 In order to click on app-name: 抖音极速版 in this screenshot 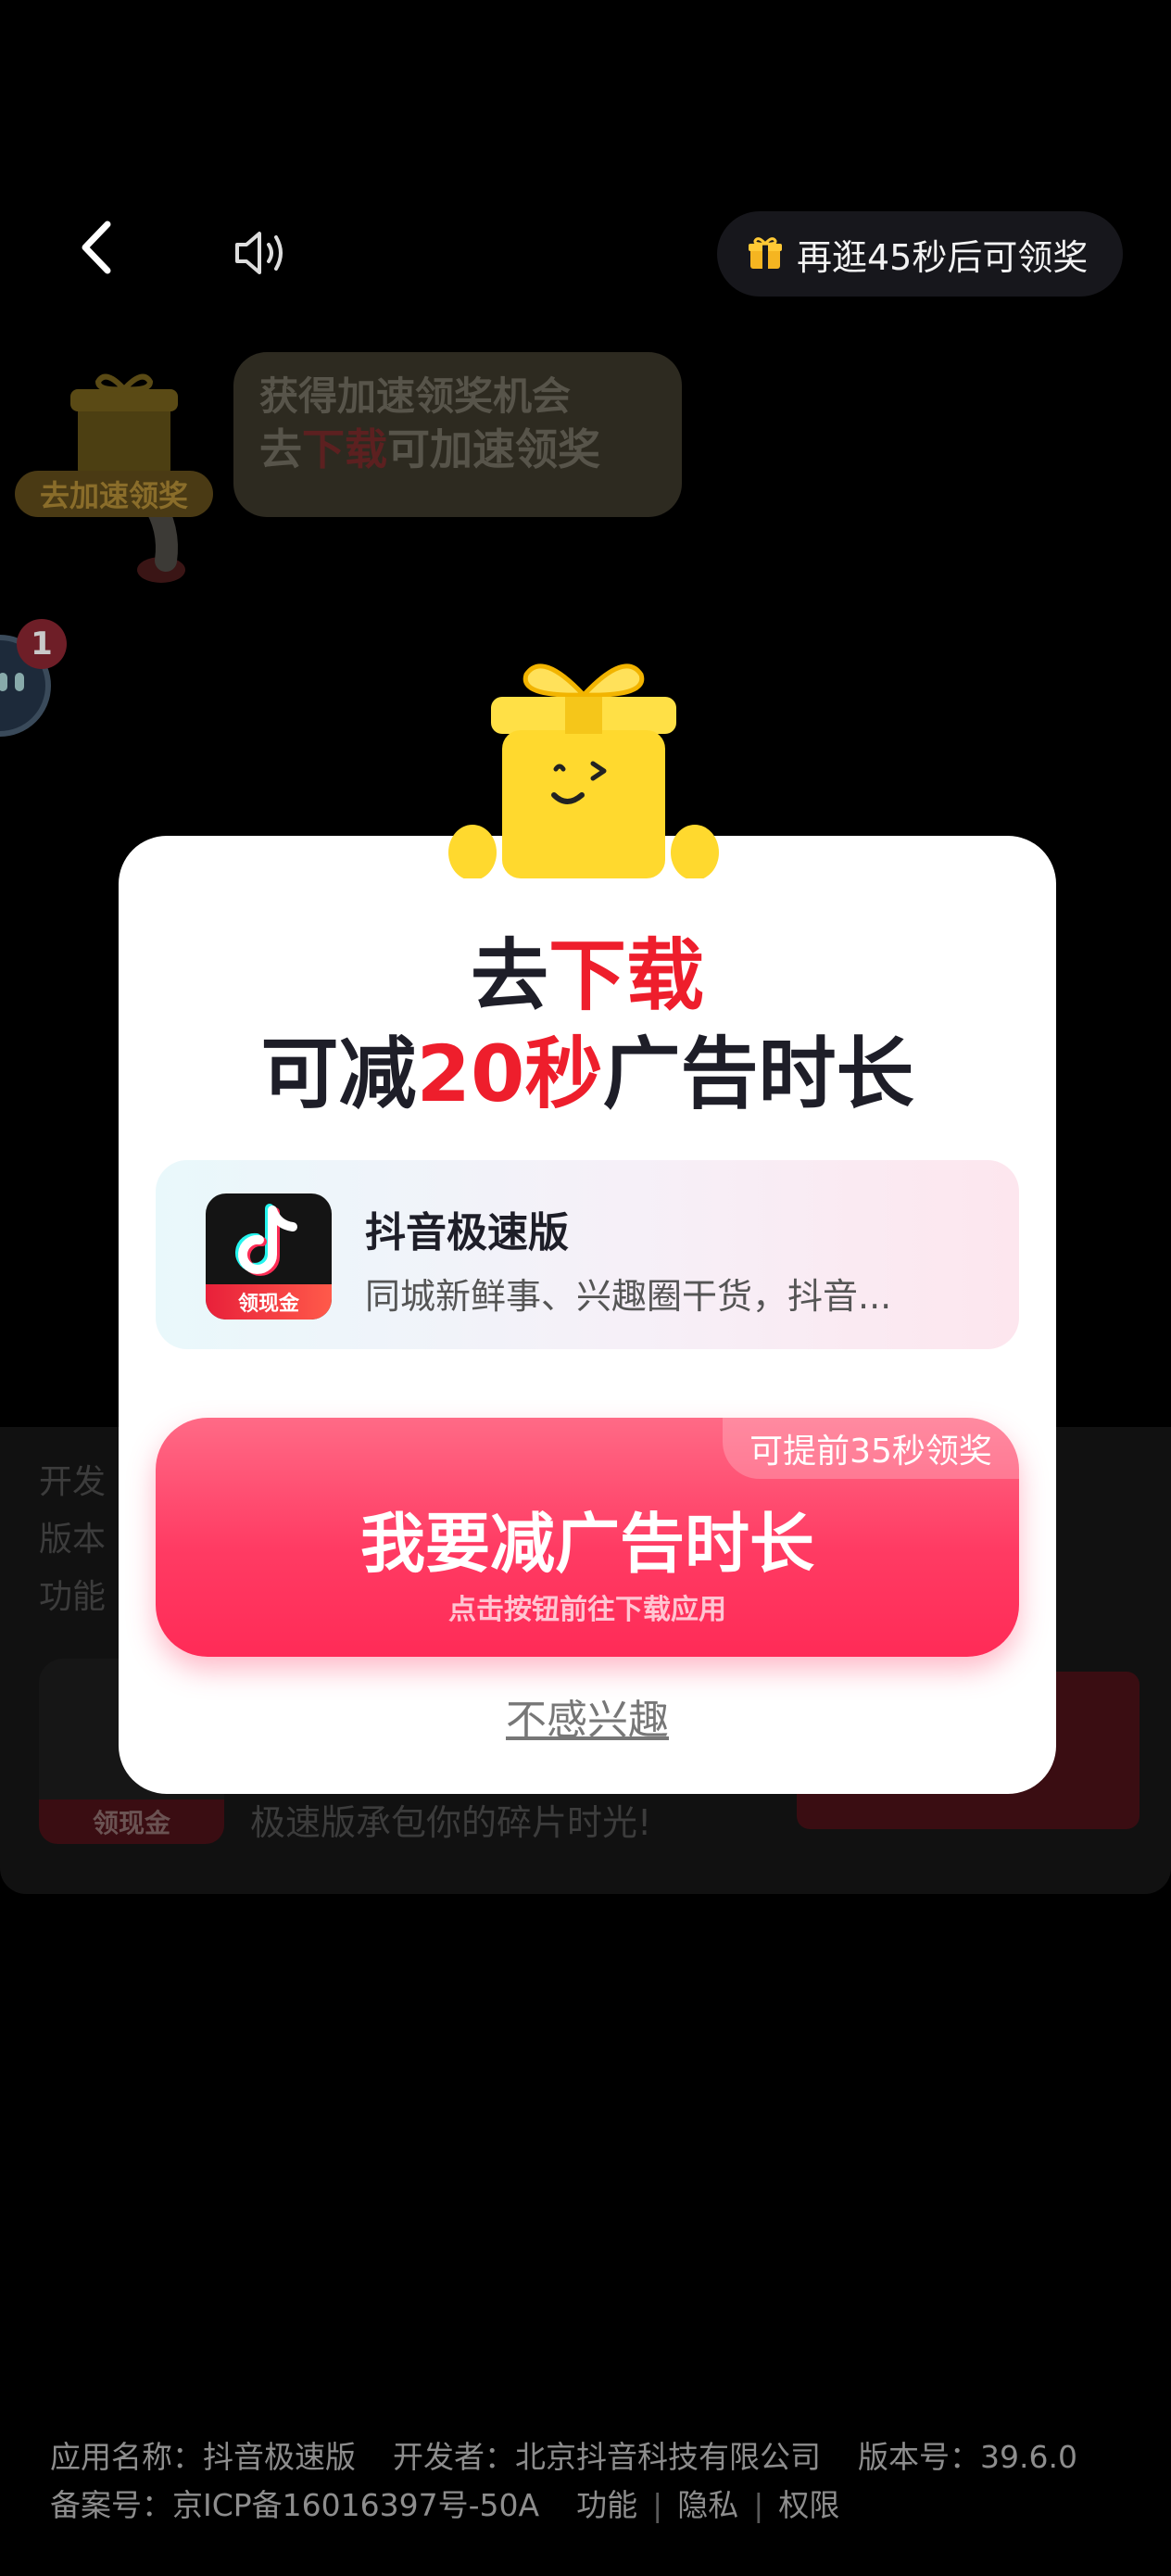, I will do `click(467, 1232)`.